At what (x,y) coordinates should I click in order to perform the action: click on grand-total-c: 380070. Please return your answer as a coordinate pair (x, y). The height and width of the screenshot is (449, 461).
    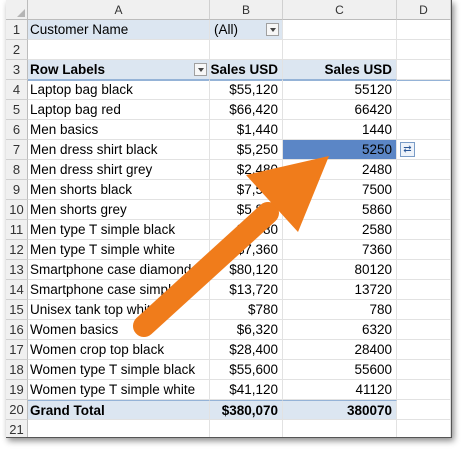
    Looking at the image, I should click on (340, 410).